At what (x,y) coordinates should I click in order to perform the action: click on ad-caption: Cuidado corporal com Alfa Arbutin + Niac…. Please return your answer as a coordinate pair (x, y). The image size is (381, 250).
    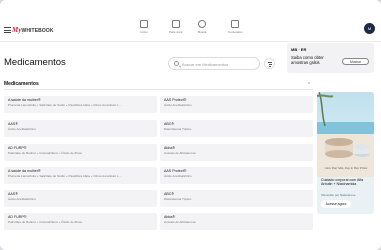
    Looking at the image, I should click on (342, 182).